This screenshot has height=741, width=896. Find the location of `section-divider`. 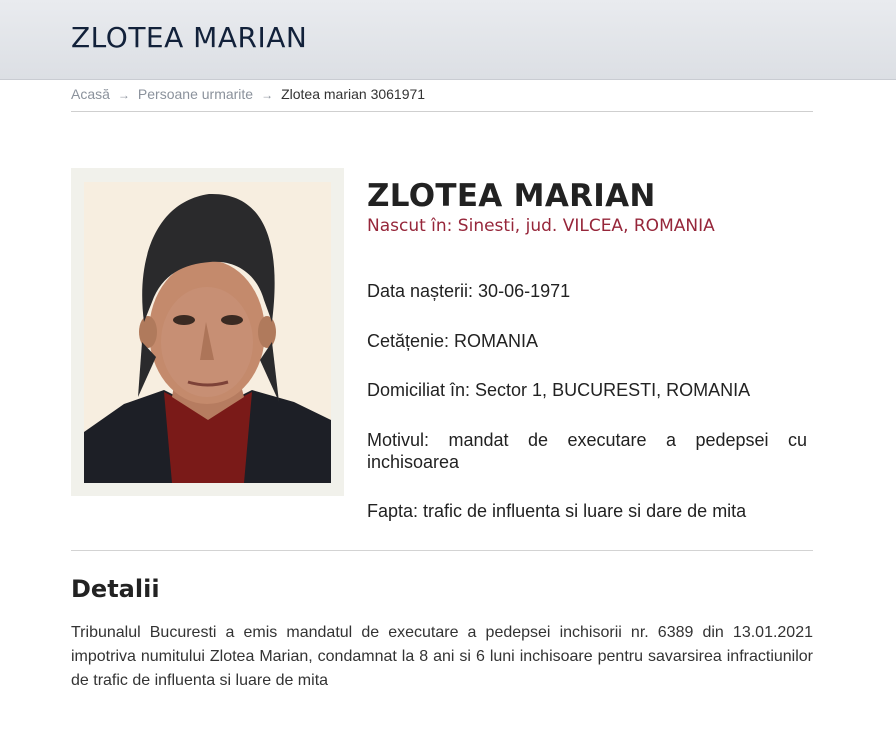

section-divider is located at coordinates (442, 550).